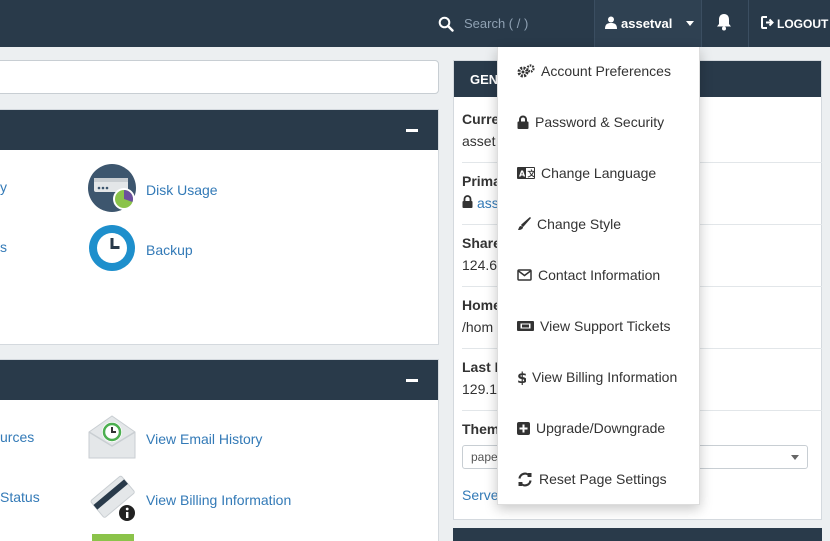 The image size is (830, 541). Describe the element at coordinates (219, 77) in the screenshot. I see `tools-search-box` at that location.